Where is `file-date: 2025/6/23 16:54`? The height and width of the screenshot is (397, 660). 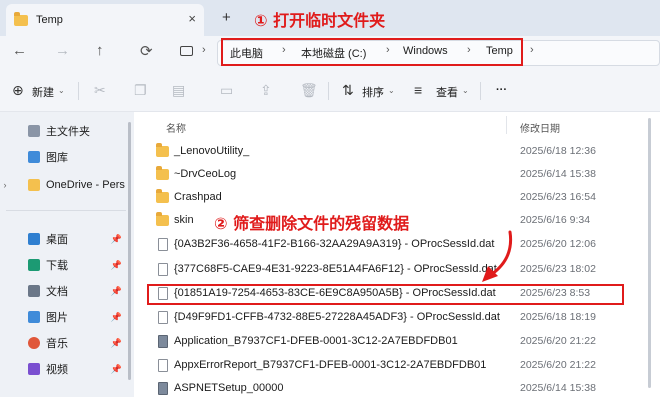 file-date: 2025/6/23 16:54 is located at coordinates (558, 197).